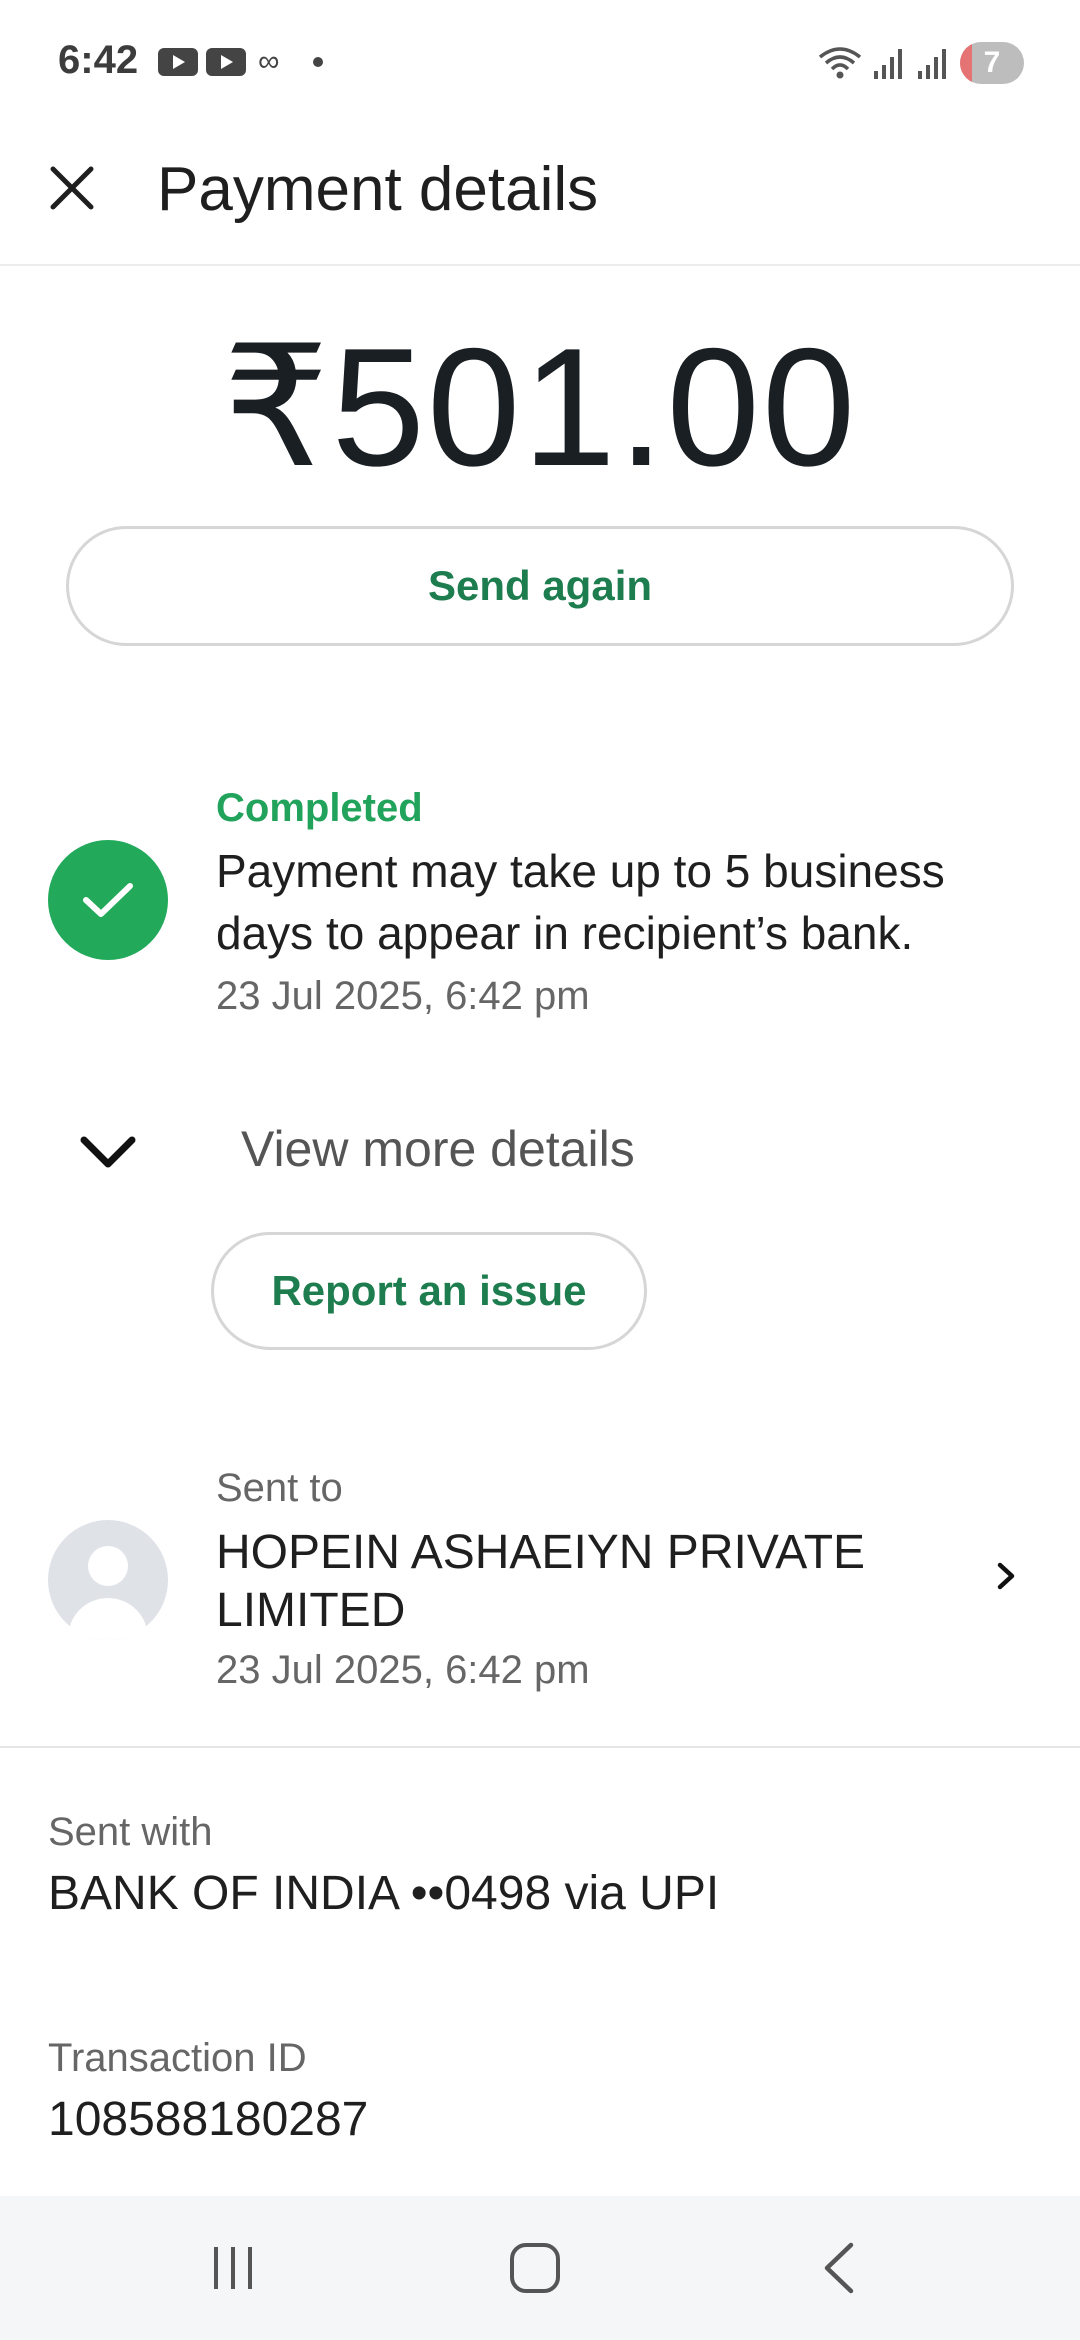  I want to click on system-icons: 7, so click(921, 63).